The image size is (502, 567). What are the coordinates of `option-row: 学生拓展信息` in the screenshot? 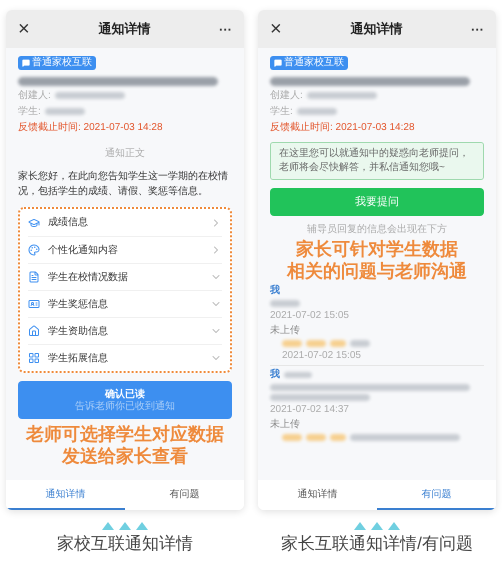 It's located at (125, 357).